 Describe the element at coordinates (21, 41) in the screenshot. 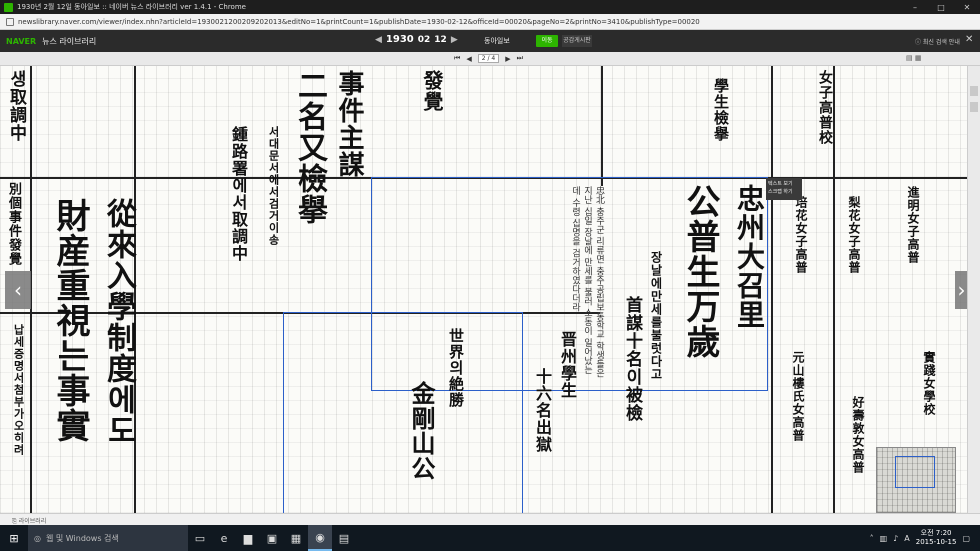

I see `naver-logo: NAVER` at that location.